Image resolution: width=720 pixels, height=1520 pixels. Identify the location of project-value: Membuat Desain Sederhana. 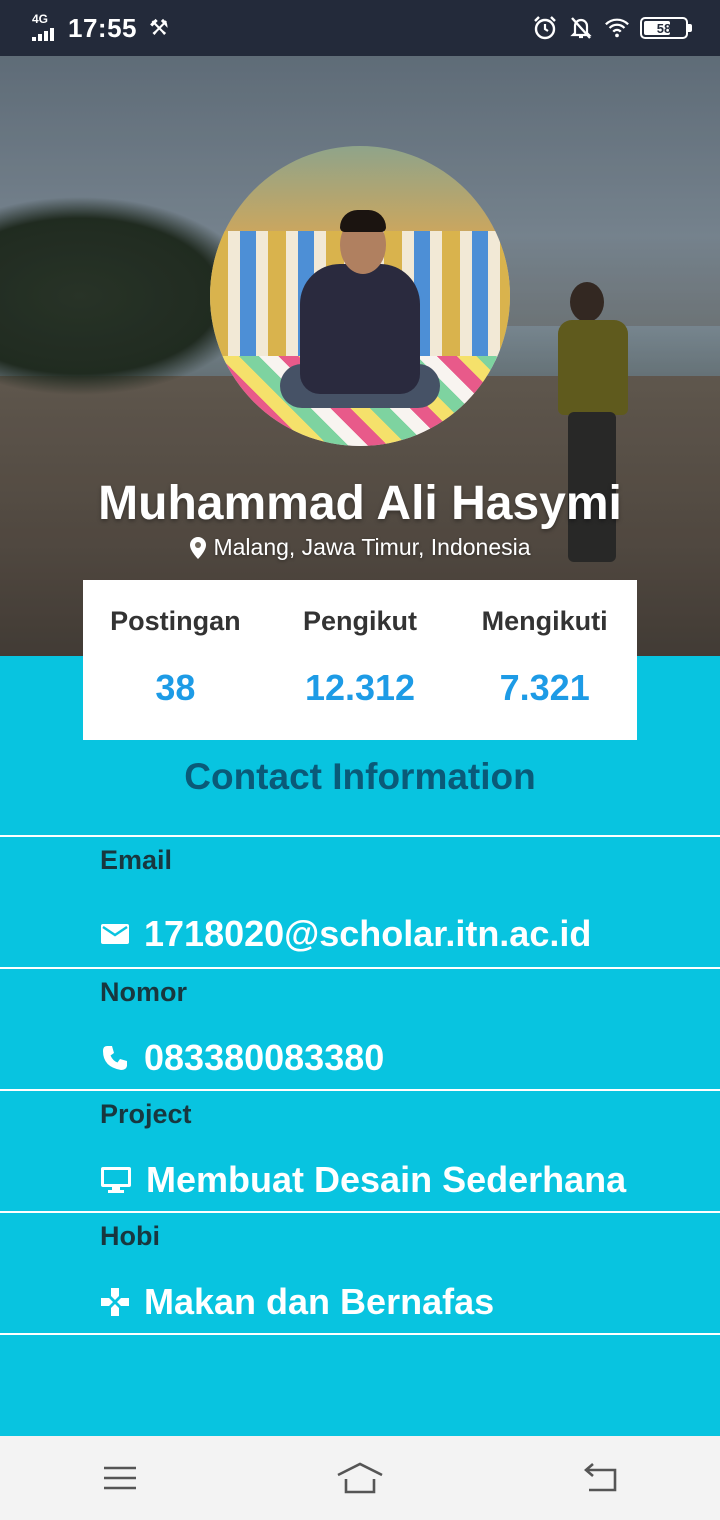
(386, 1179).